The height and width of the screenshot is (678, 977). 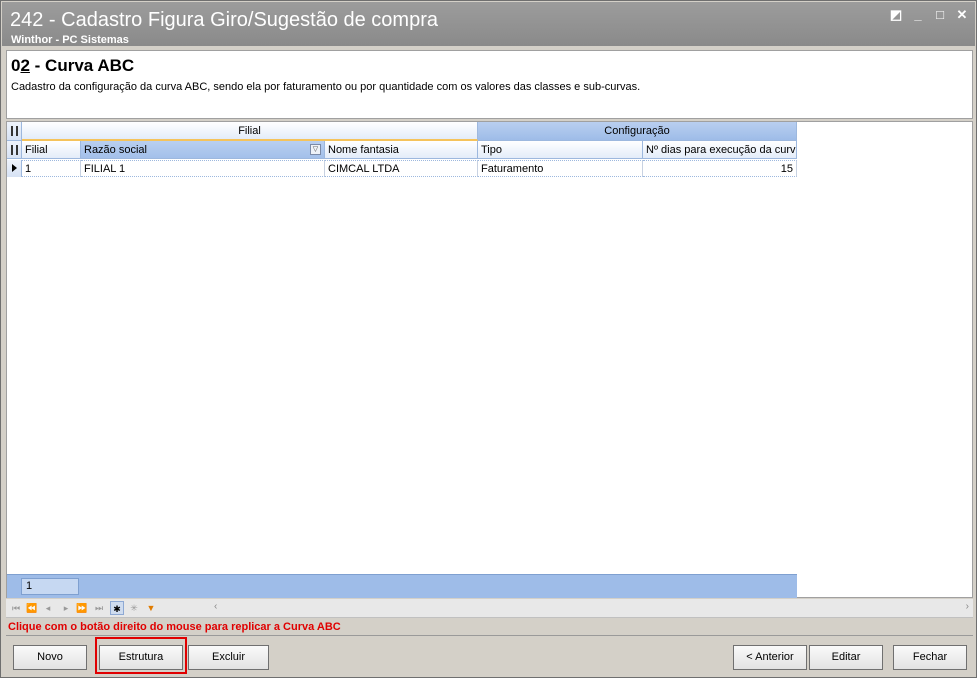 I want to click on next-page-icon: ⏩, so click(x=82, y=608).